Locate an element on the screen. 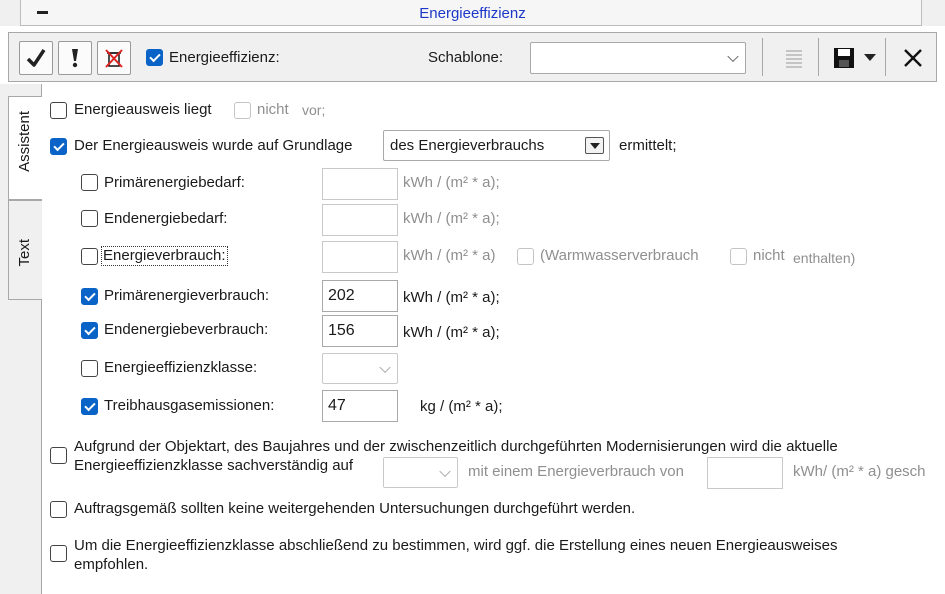 The height and width of the screenshot is (594, 945). aufgrund-klasse-select is located at coordinates (420, 472).